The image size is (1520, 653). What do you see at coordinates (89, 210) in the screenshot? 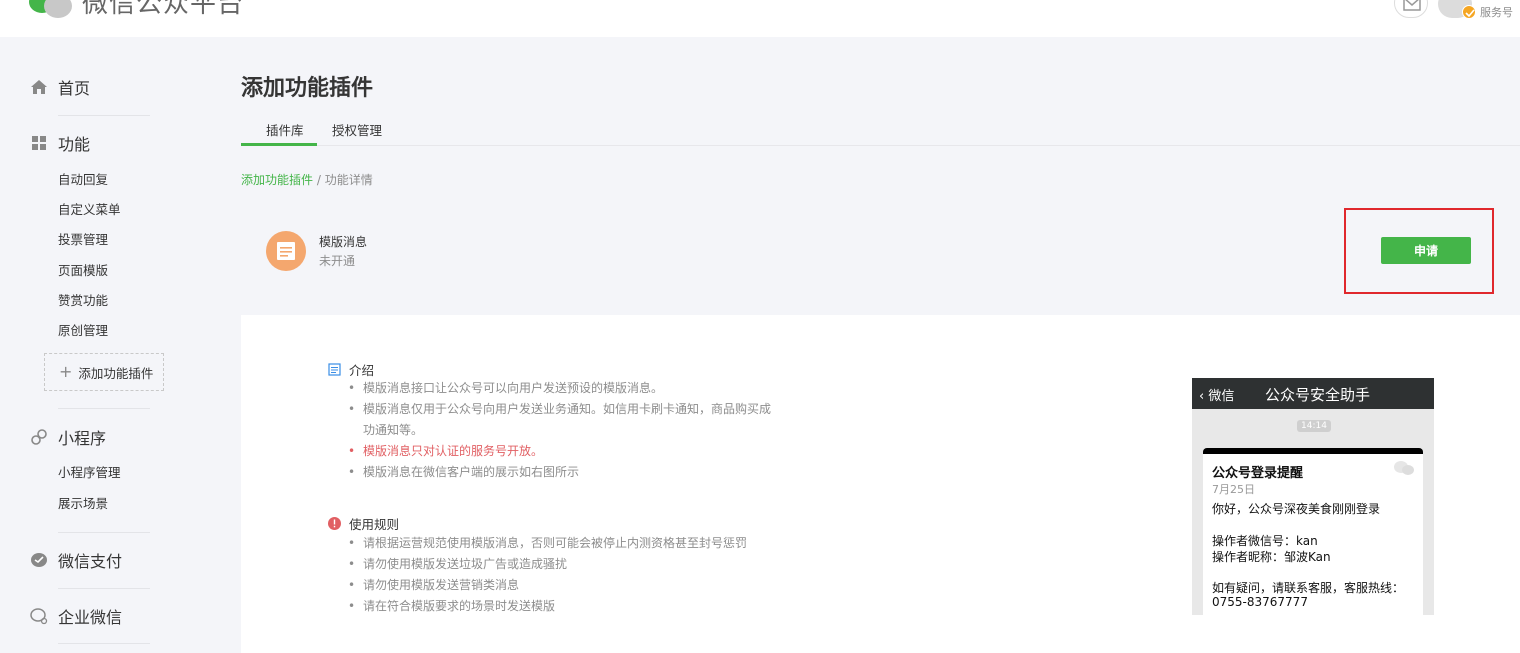
I see `sidebar-item-custom-menu: 自定义菜单` at bounding box center [89, 210].